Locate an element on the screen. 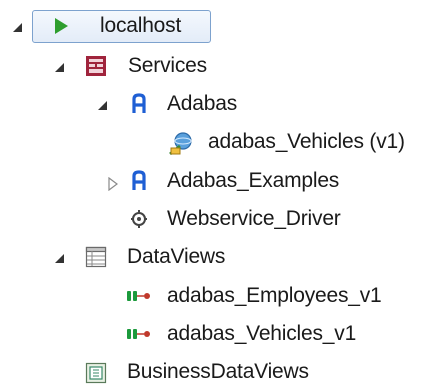 This screenshot has width=441, height=388. tree-node-dataviews: DataViews is located at coordinates (130, 257).